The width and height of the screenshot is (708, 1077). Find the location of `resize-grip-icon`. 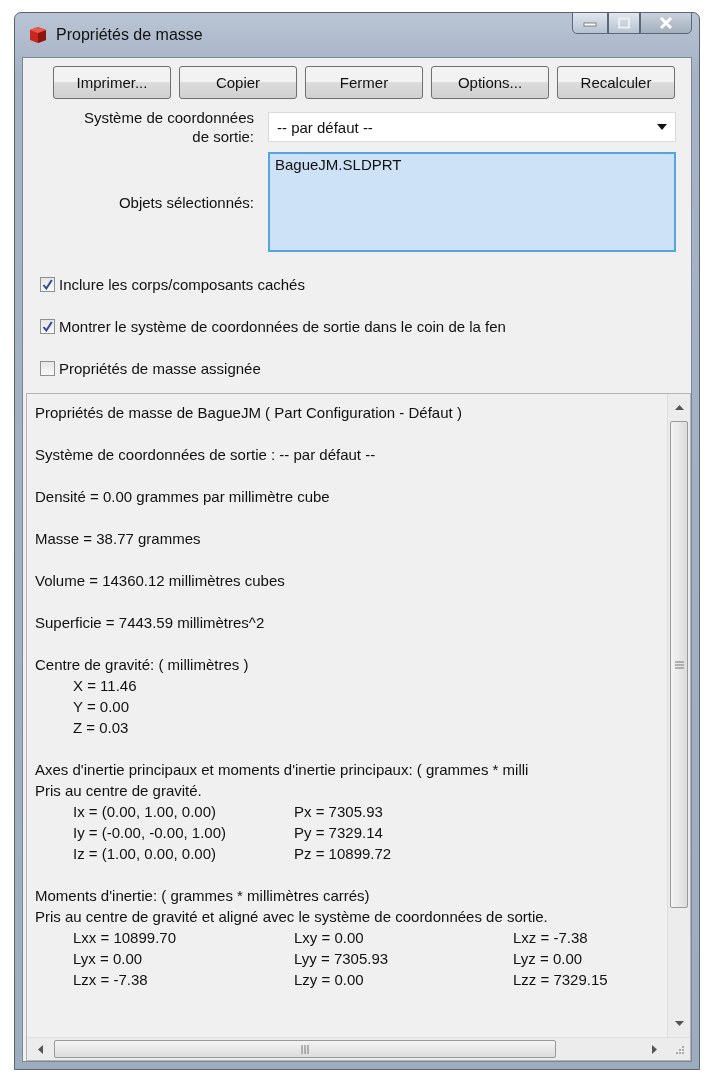

resize-grip-icon is located at coordinates (679, 1049).